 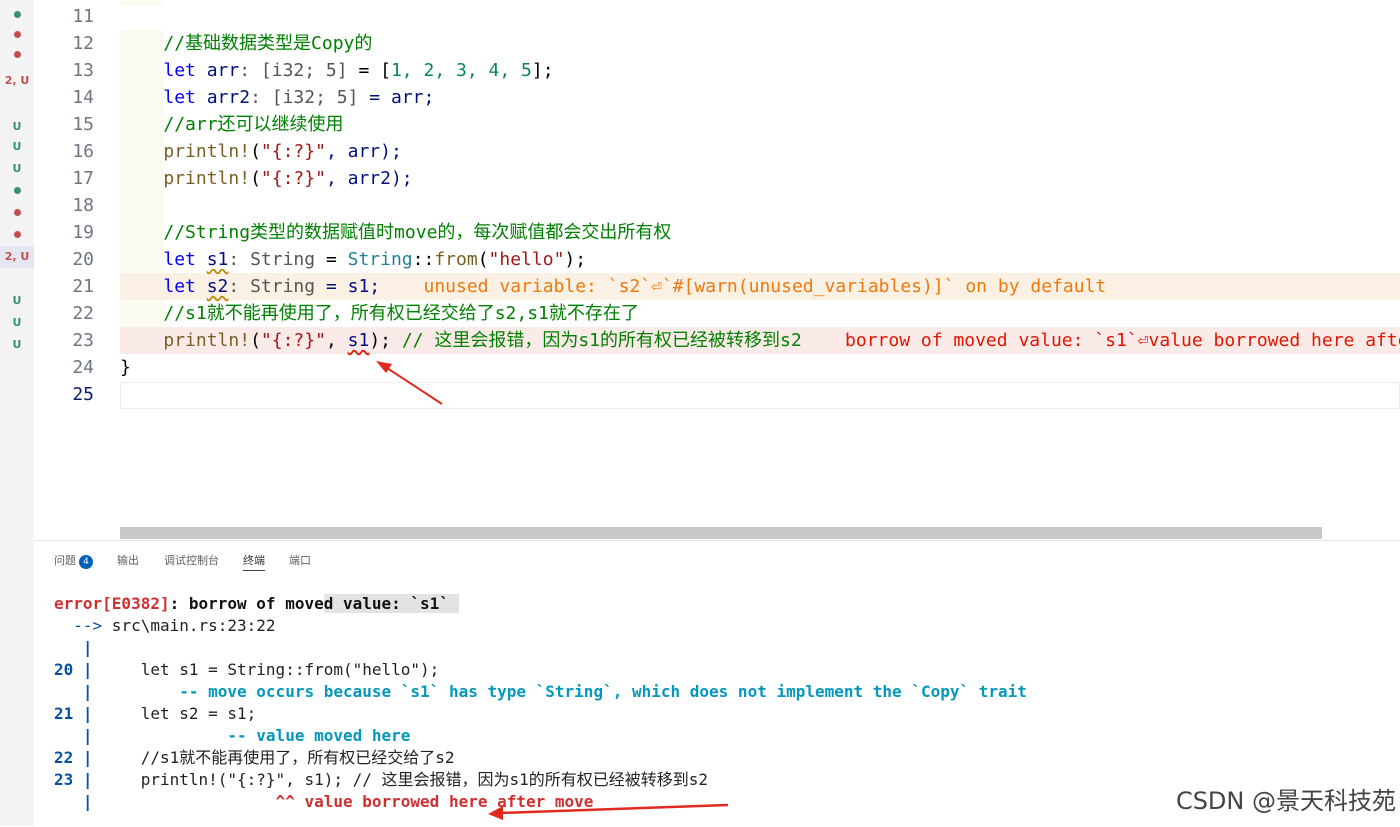 What do you see at coordinates (246, 603) in the screenshot?
I see `error-message: : borrow of move` at bounding box center [246, 603].